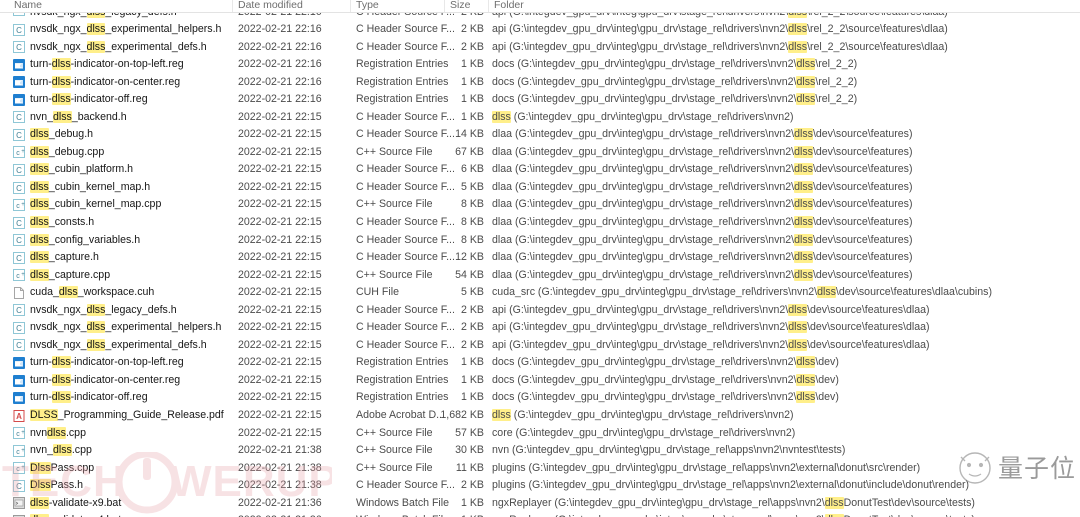 Image resolution: width=1080 pixels, height=517 pixels. I want to click on file-date-cell: 2022-02-21 21:38, so click(280, 485).